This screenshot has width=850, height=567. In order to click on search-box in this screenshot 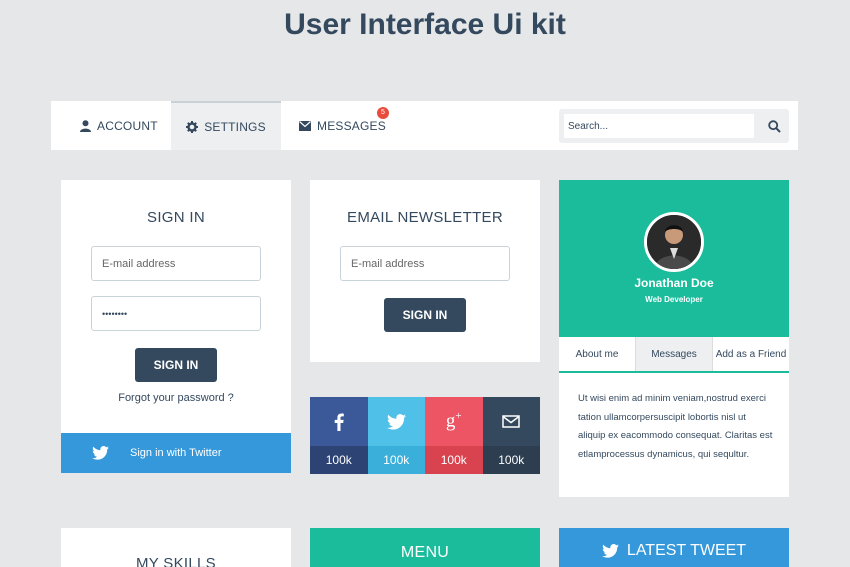, I will do `click(674, 126)`.